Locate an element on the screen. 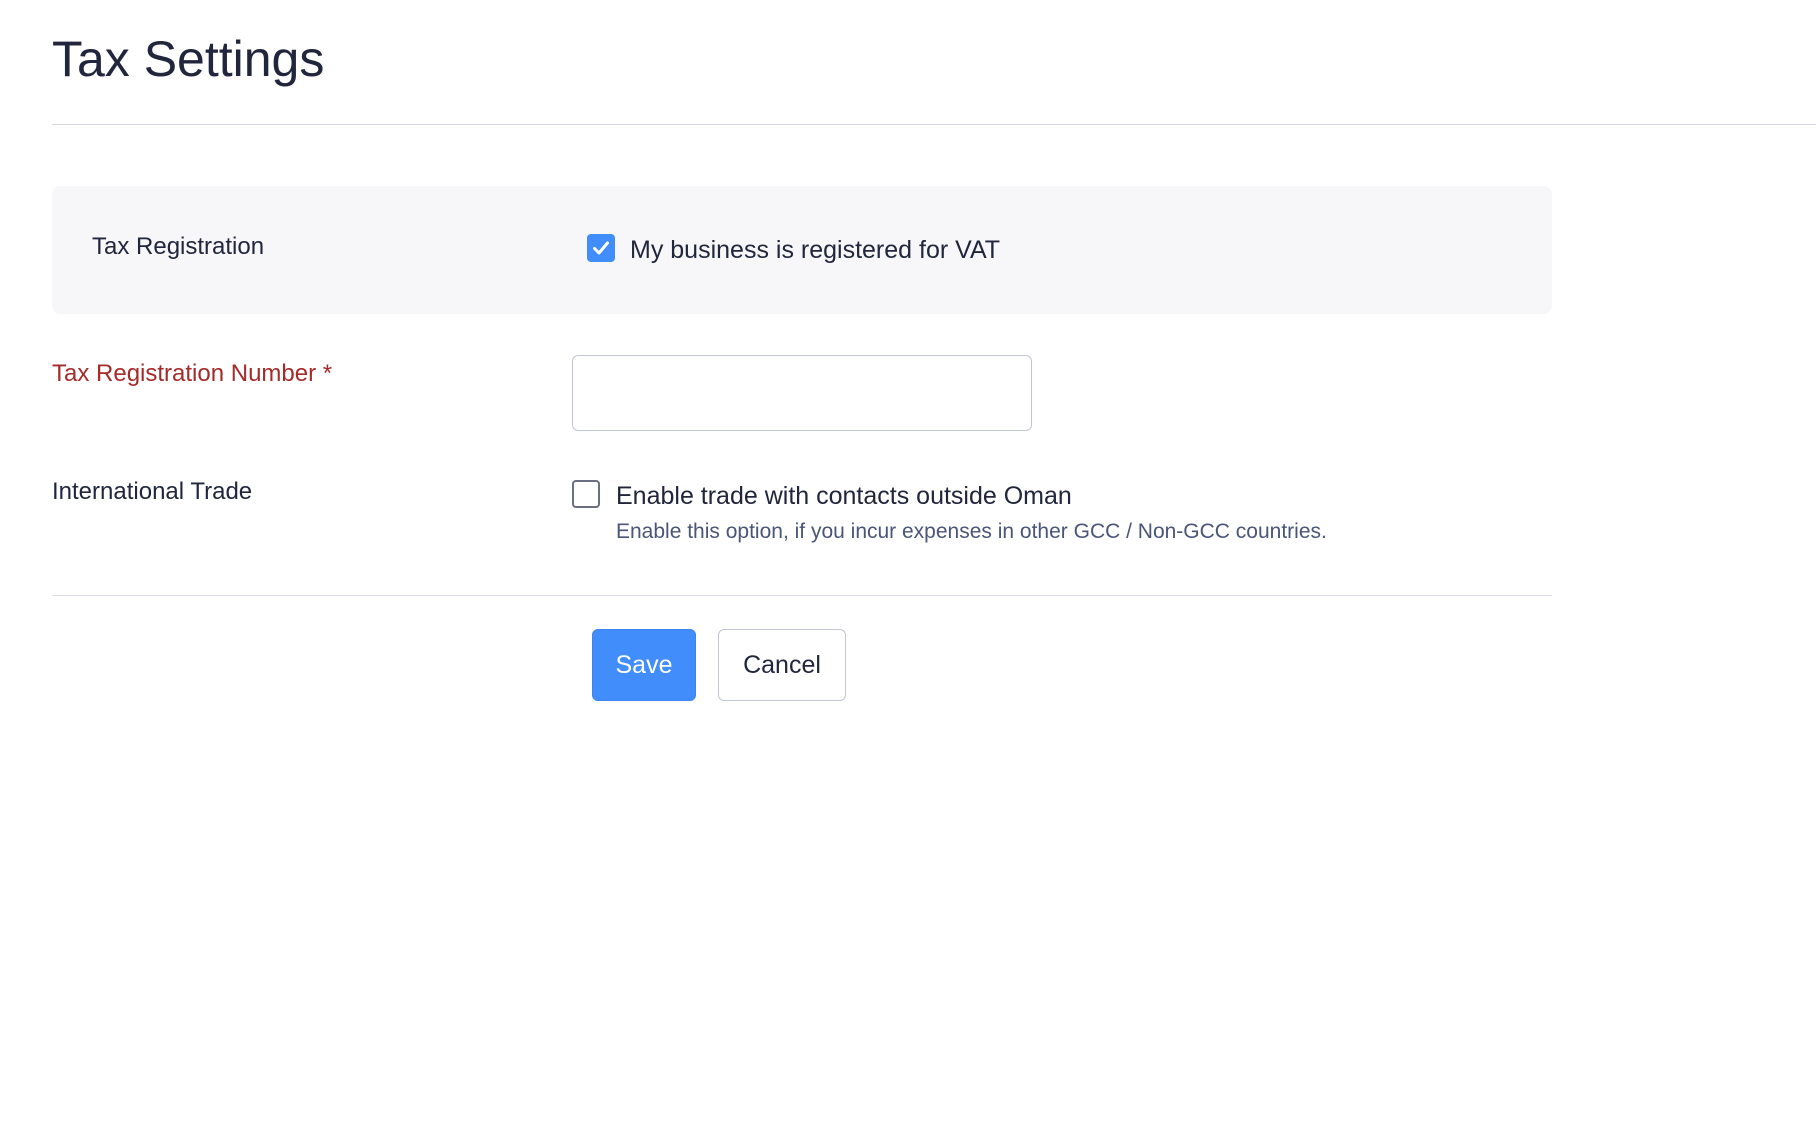  tax-registration-label: Tax Registration is located at coordinates (178, 246).